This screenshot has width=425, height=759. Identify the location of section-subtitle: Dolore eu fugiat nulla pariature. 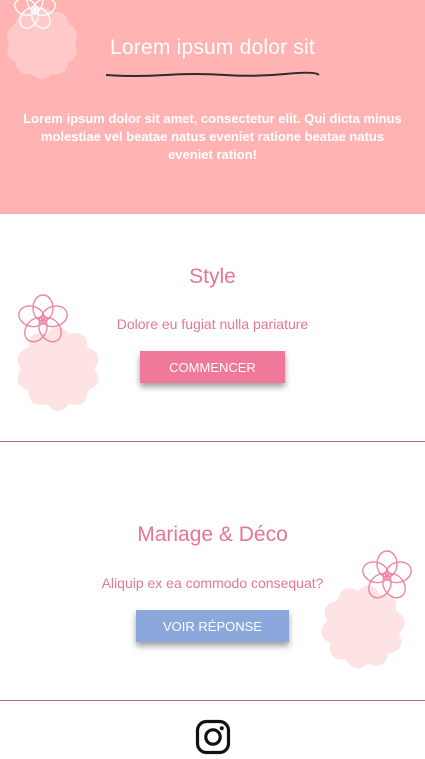
(212, 324).